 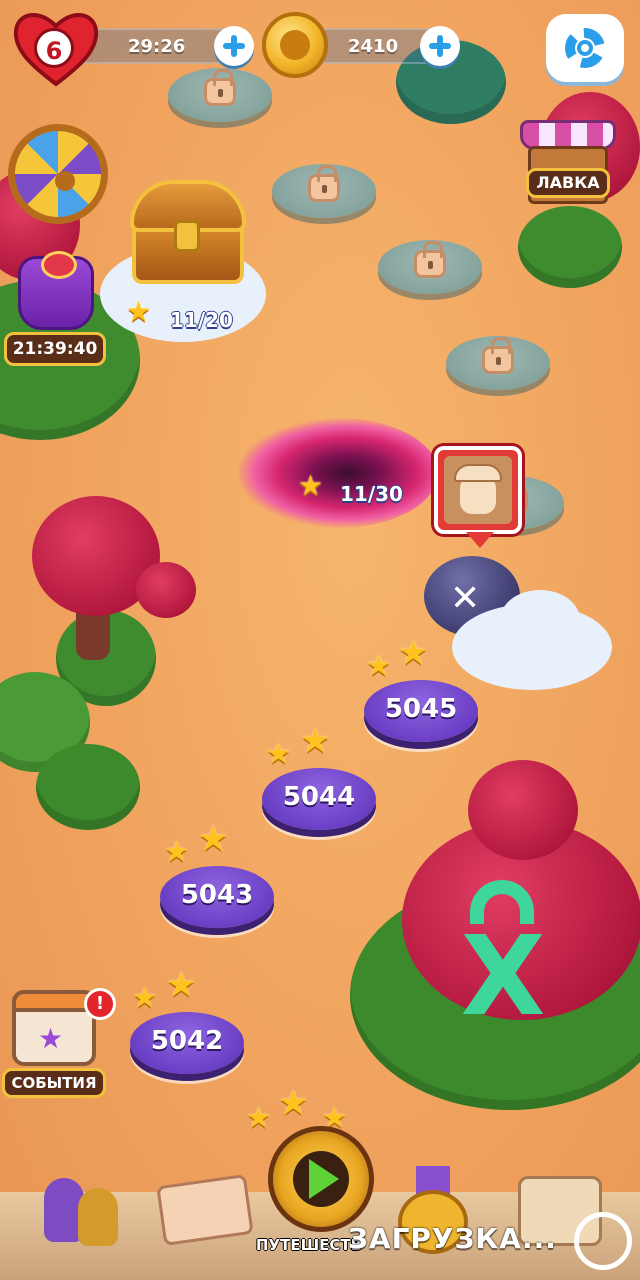 What do you see at coordinates (88, 787) in the screenshot?
I see `island-left-bush` at bounding box center [88, 787].